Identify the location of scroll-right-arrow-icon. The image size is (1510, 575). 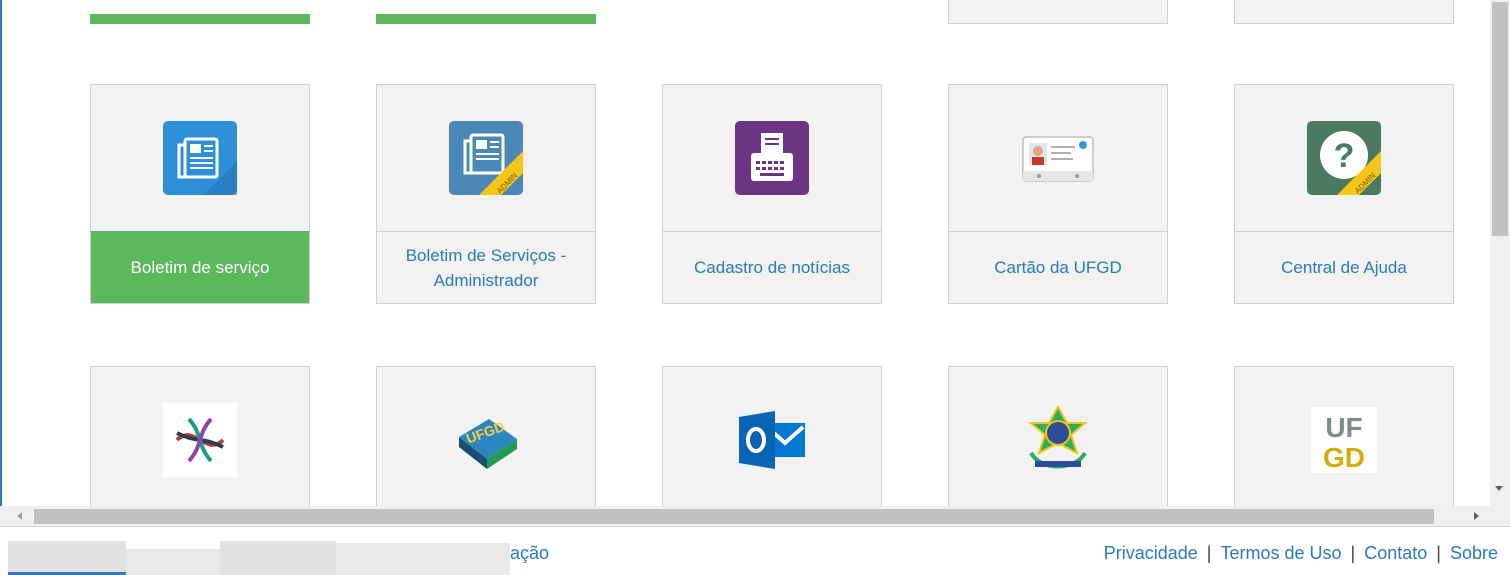
(1476, 516).